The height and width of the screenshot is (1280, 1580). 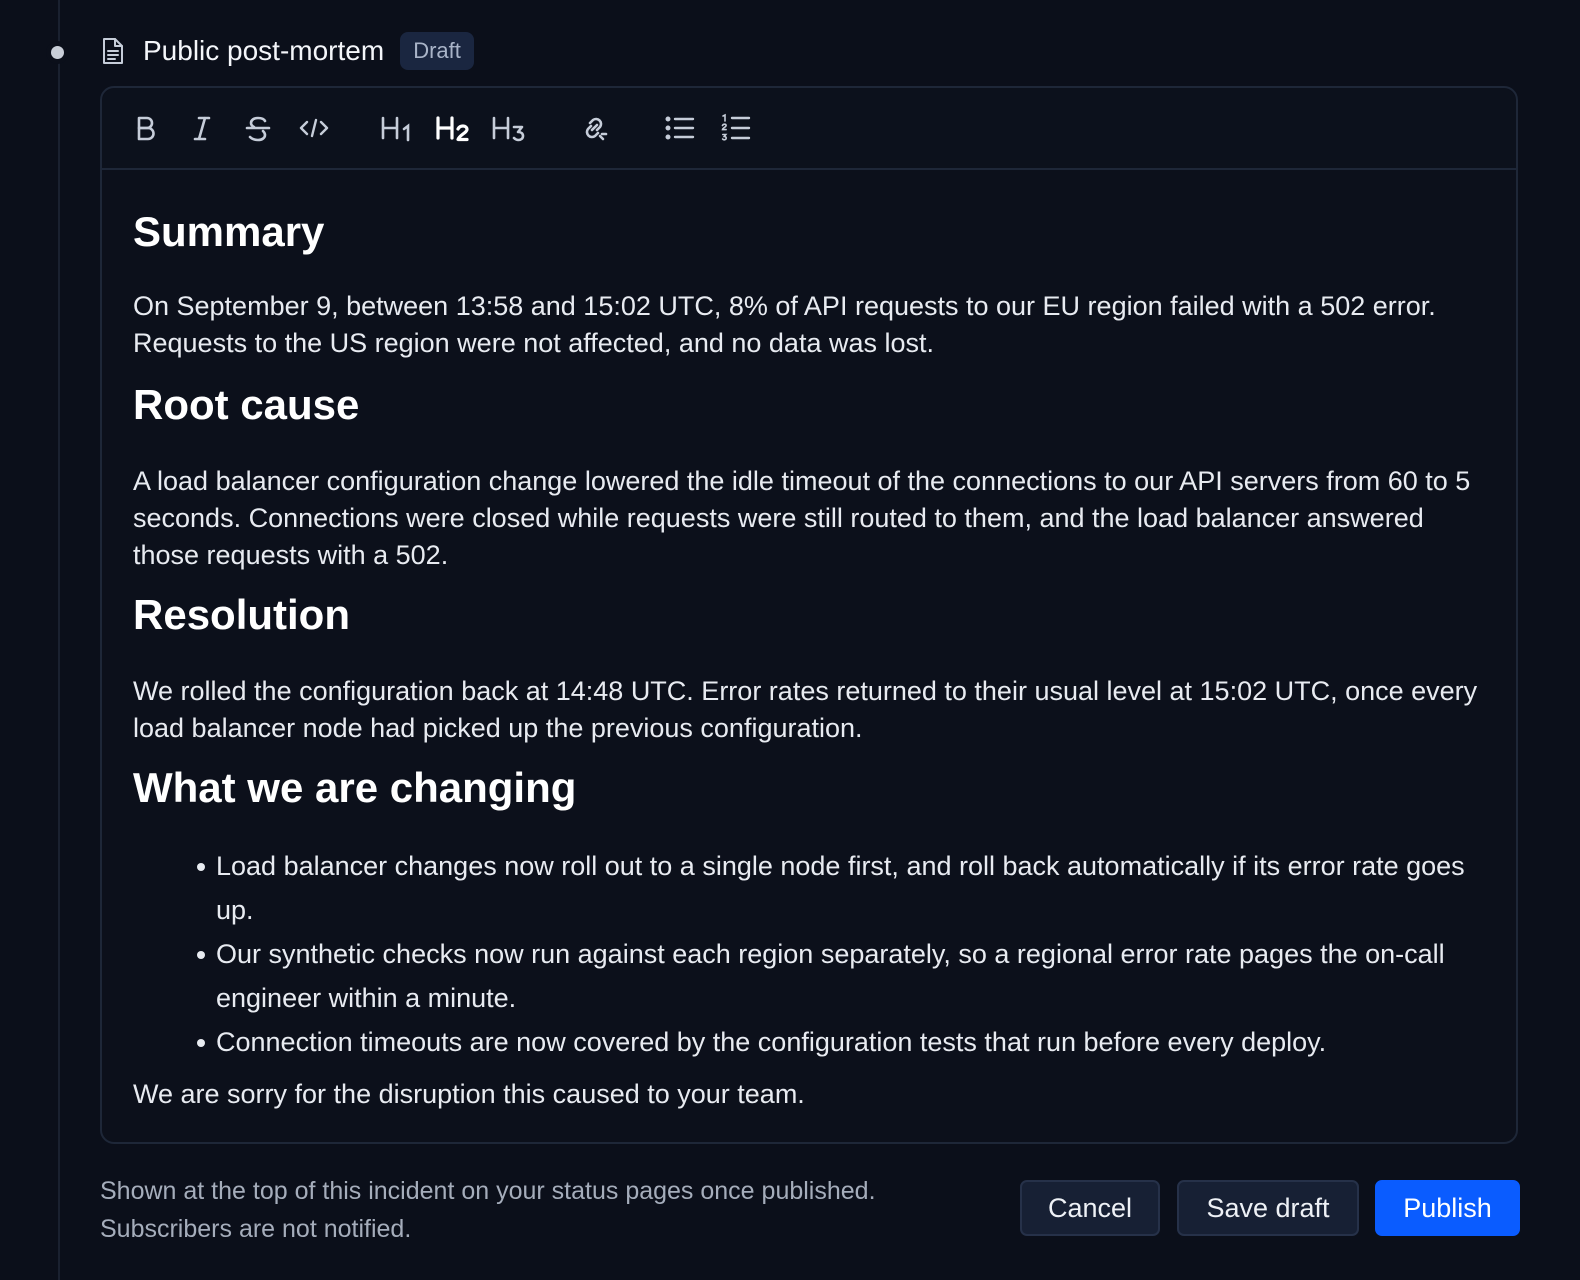 What do you see at coordinates (264, 50) in the screenshot?
I see `page-title: Public post-mortem` at bounding box center [264, 50].